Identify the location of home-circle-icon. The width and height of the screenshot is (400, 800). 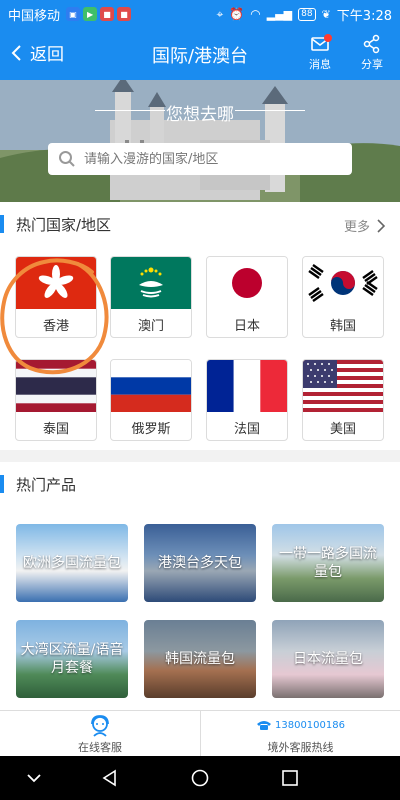
(200, 778).